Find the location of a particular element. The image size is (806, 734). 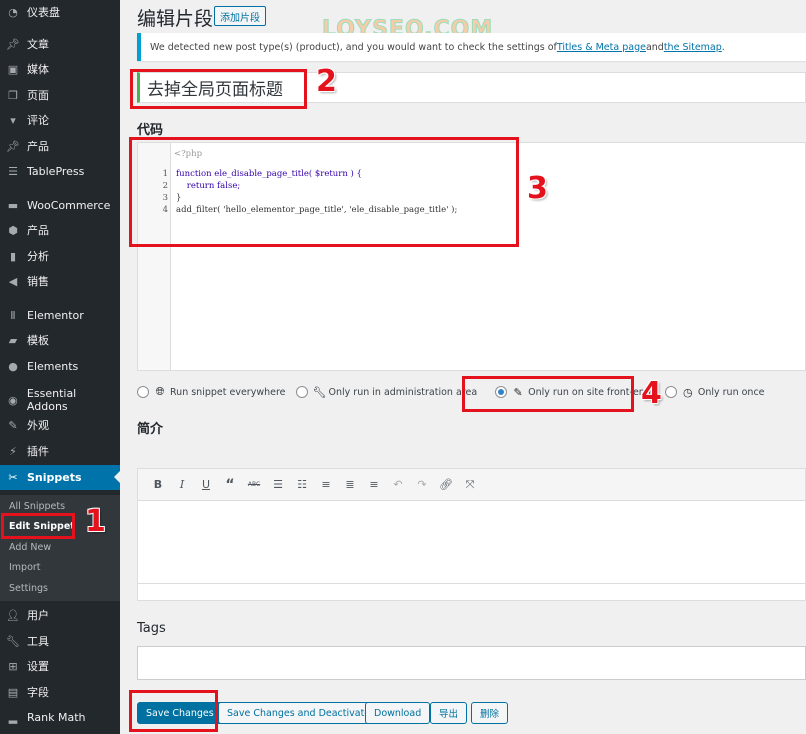

redo-icon: ↷ is located at coordinates (422, 485).